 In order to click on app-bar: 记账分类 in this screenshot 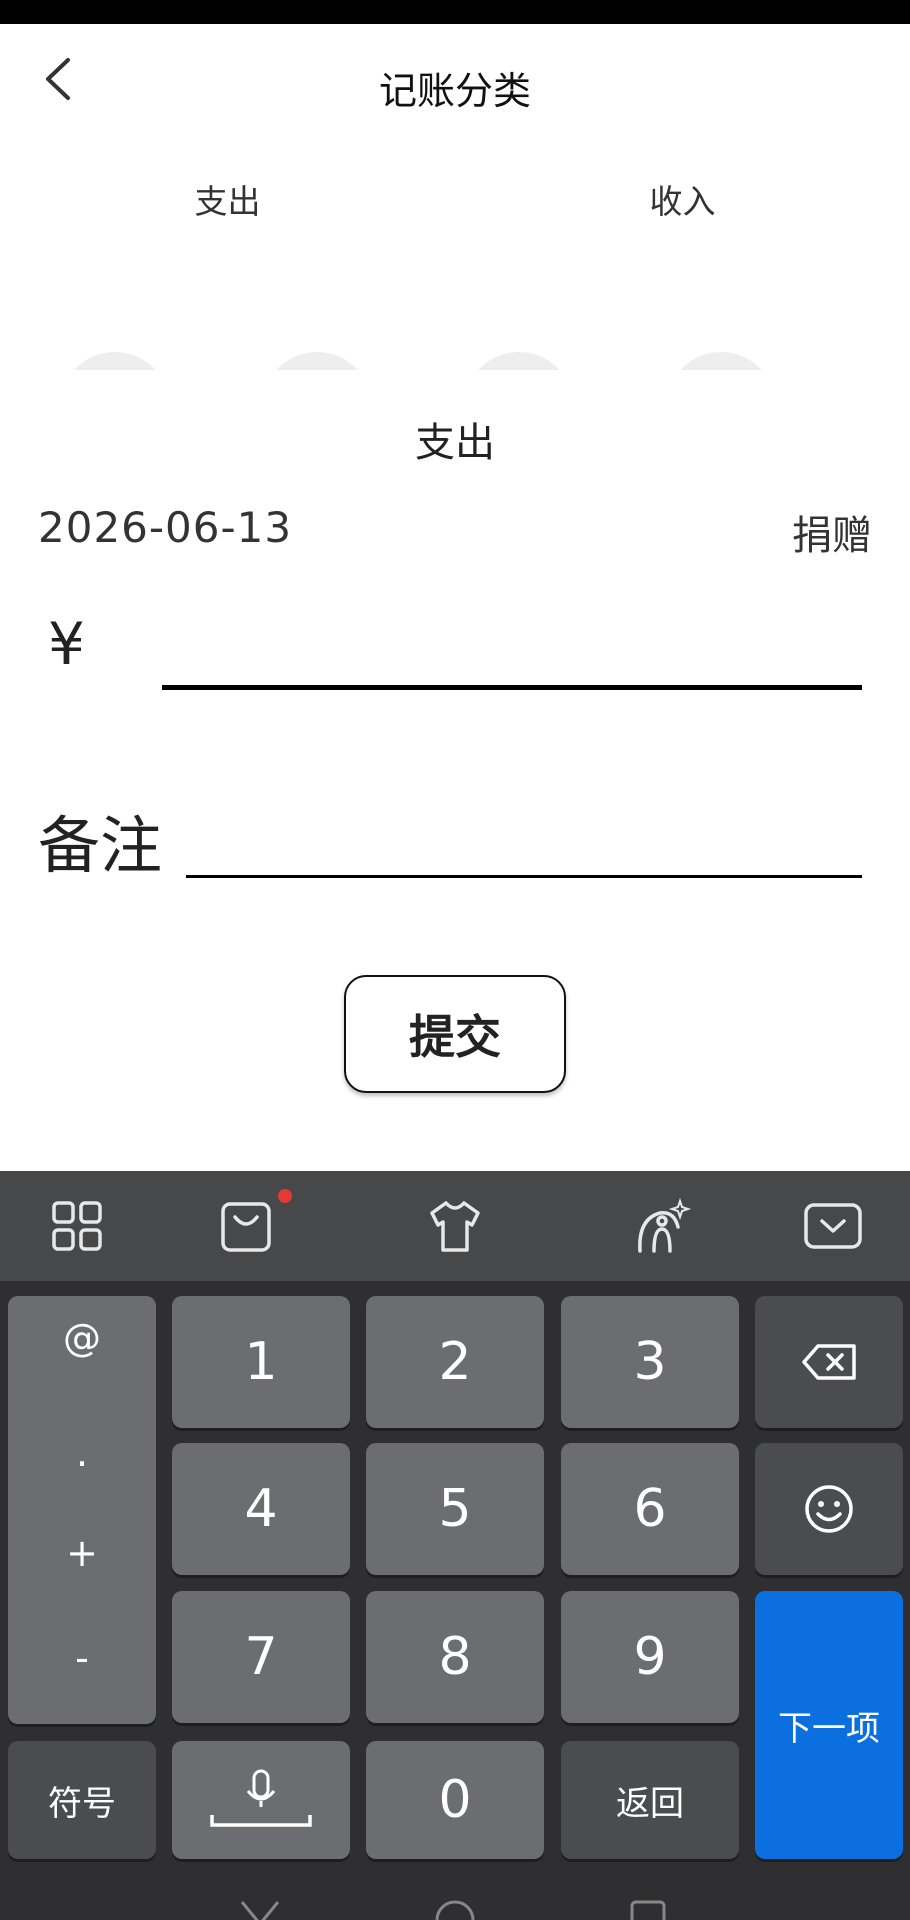, I will do `click(455, 83)`.